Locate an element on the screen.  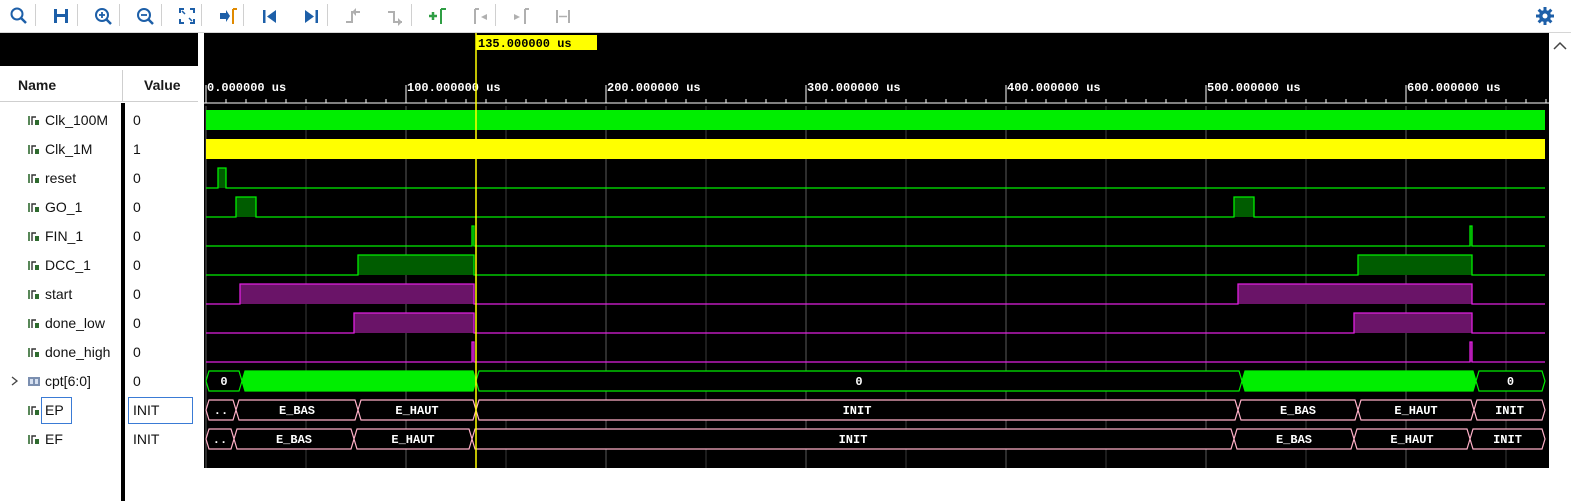
signal-name: EF is located at coordinates (54, 439).